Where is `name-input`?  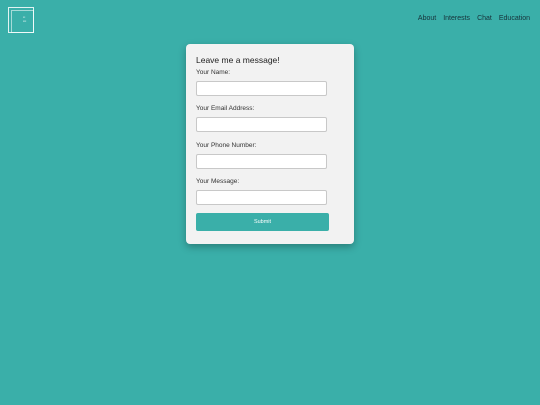 name-input is located at coordinates (261, 88).